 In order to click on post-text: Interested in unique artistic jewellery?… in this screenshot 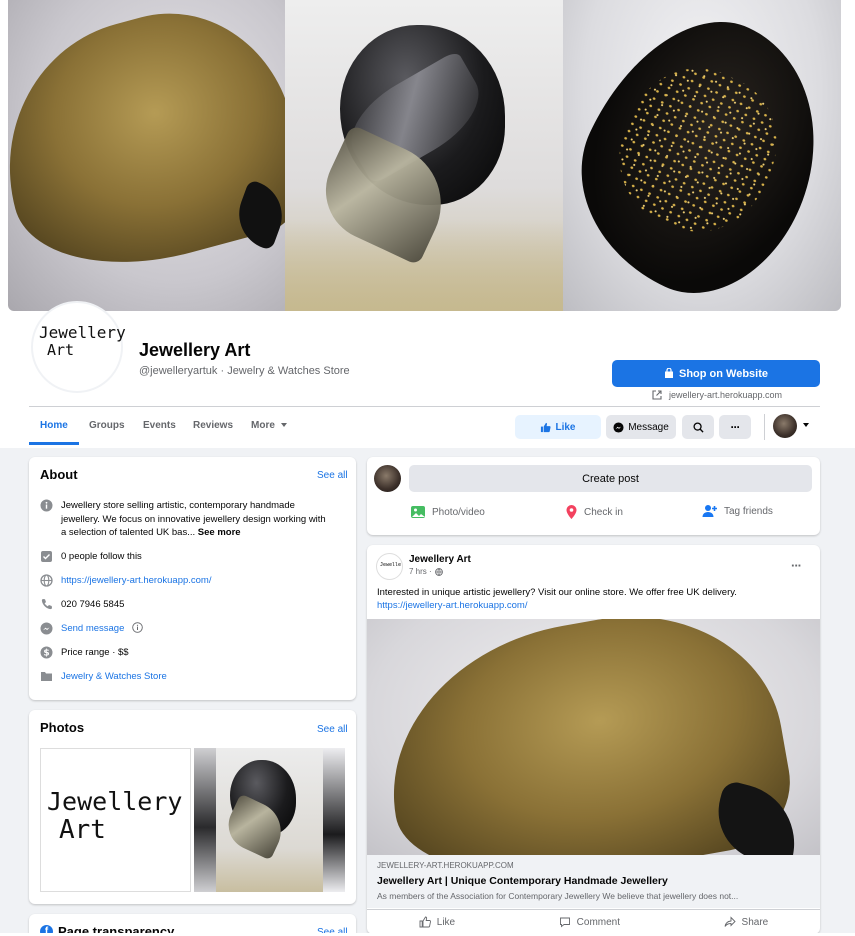, I will do `click(557, 599)`.